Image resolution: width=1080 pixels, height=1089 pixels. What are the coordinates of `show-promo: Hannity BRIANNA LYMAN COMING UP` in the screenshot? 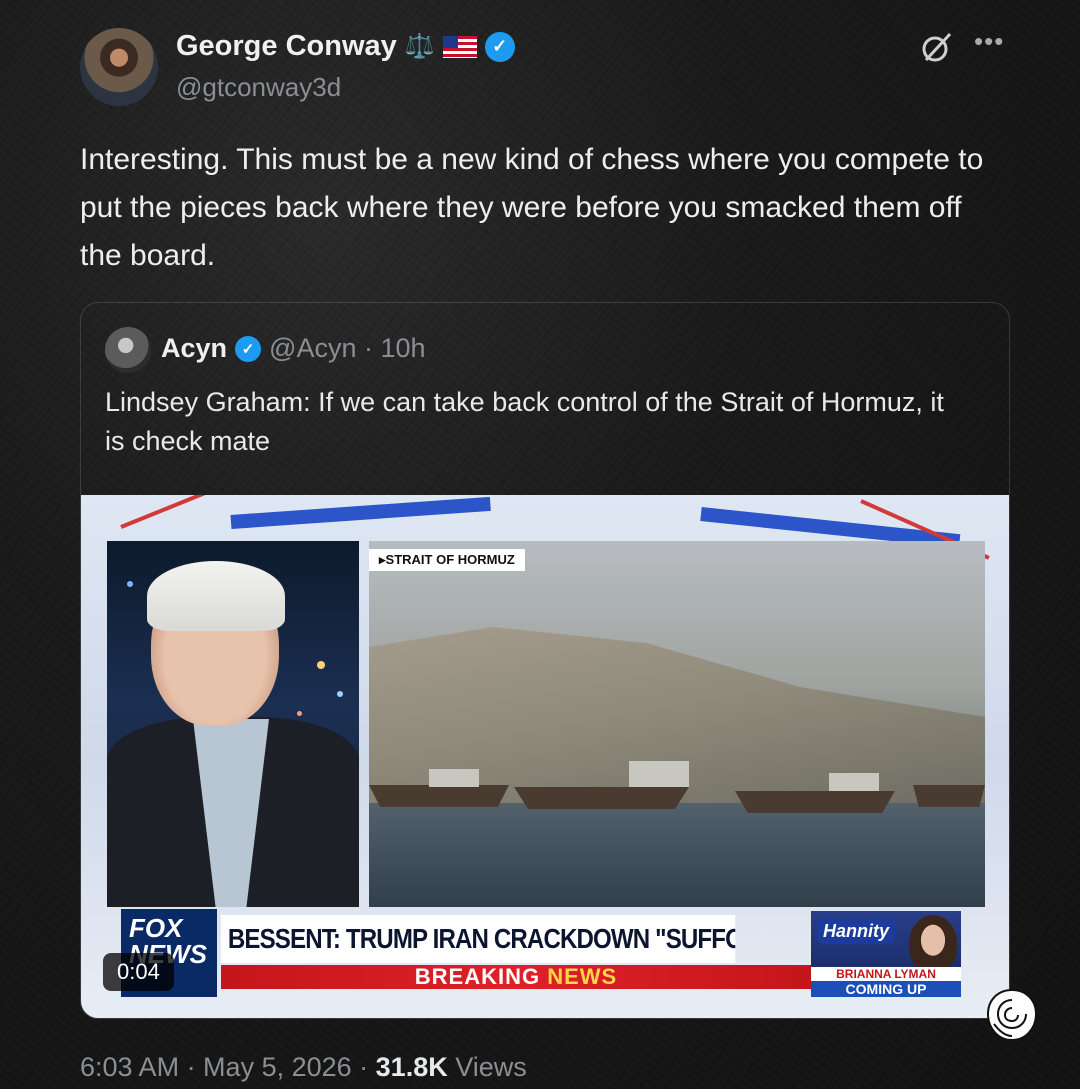 It's located at (886, 954).